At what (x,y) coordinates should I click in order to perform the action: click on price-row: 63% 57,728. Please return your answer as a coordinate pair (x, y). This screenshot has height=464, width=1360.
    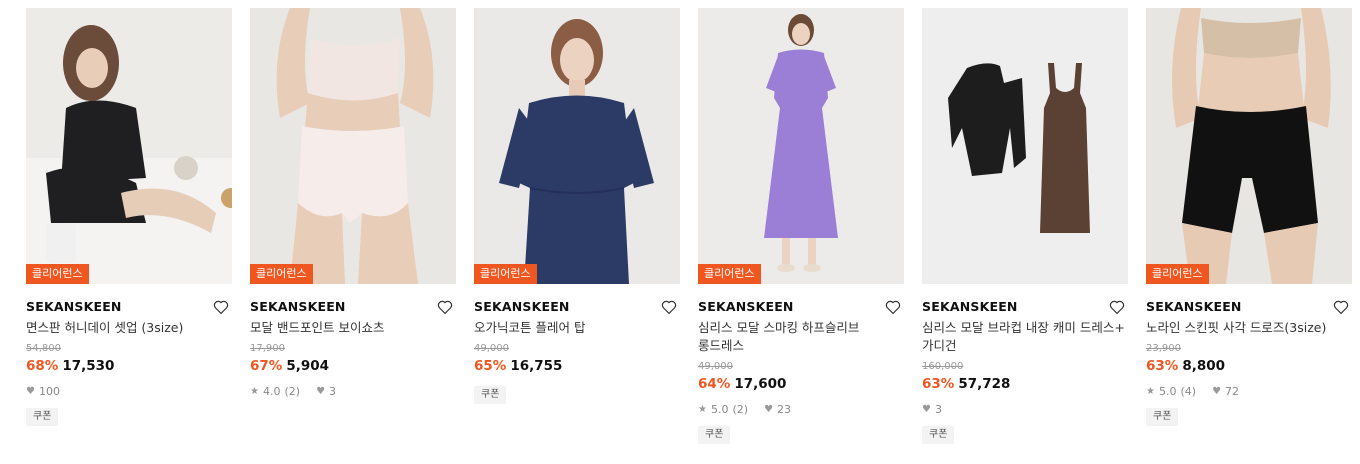
    Looking at the image, I should click on (1025, 384).